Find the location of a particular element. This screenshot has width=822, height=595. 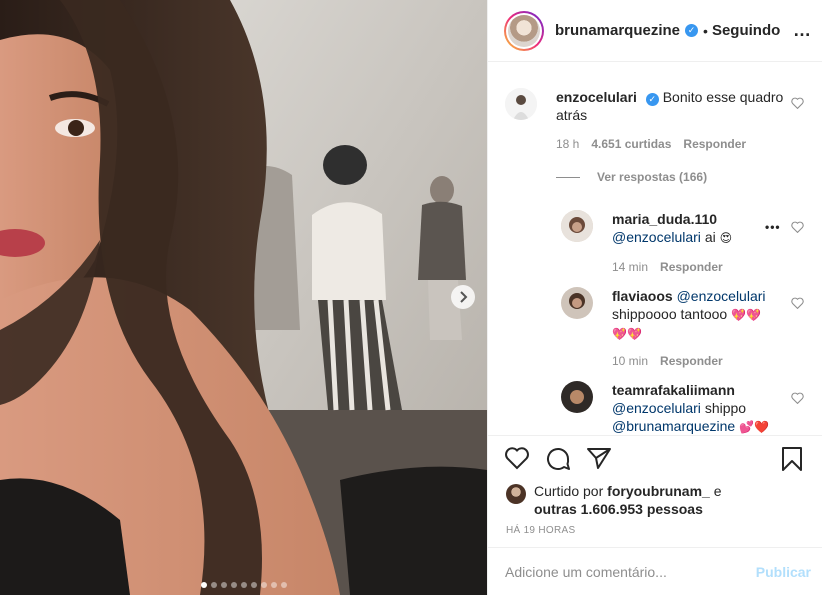

author-username: brunamarquezine is located at coordinates (617, 30).